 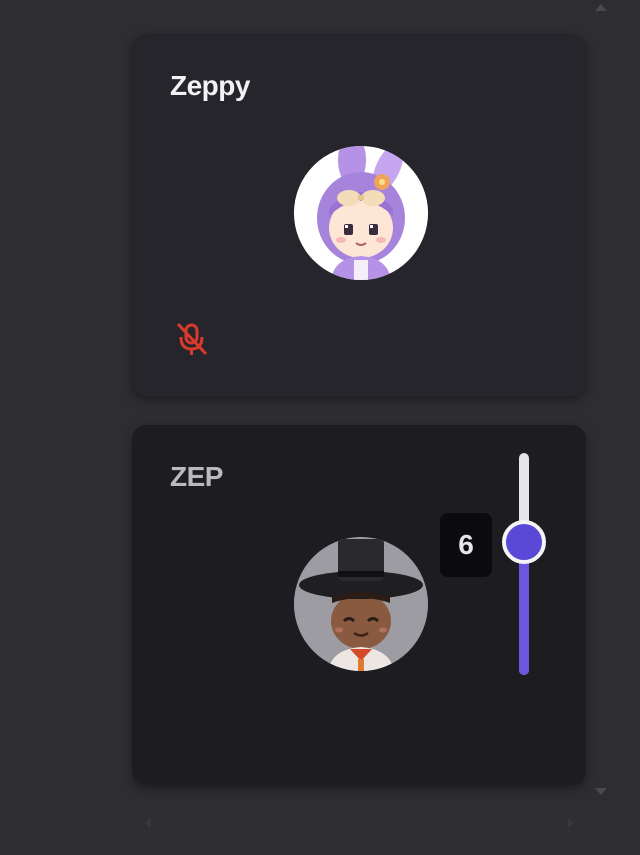 I want to click on participant-name: ZEP, so click(x=196, y=476).